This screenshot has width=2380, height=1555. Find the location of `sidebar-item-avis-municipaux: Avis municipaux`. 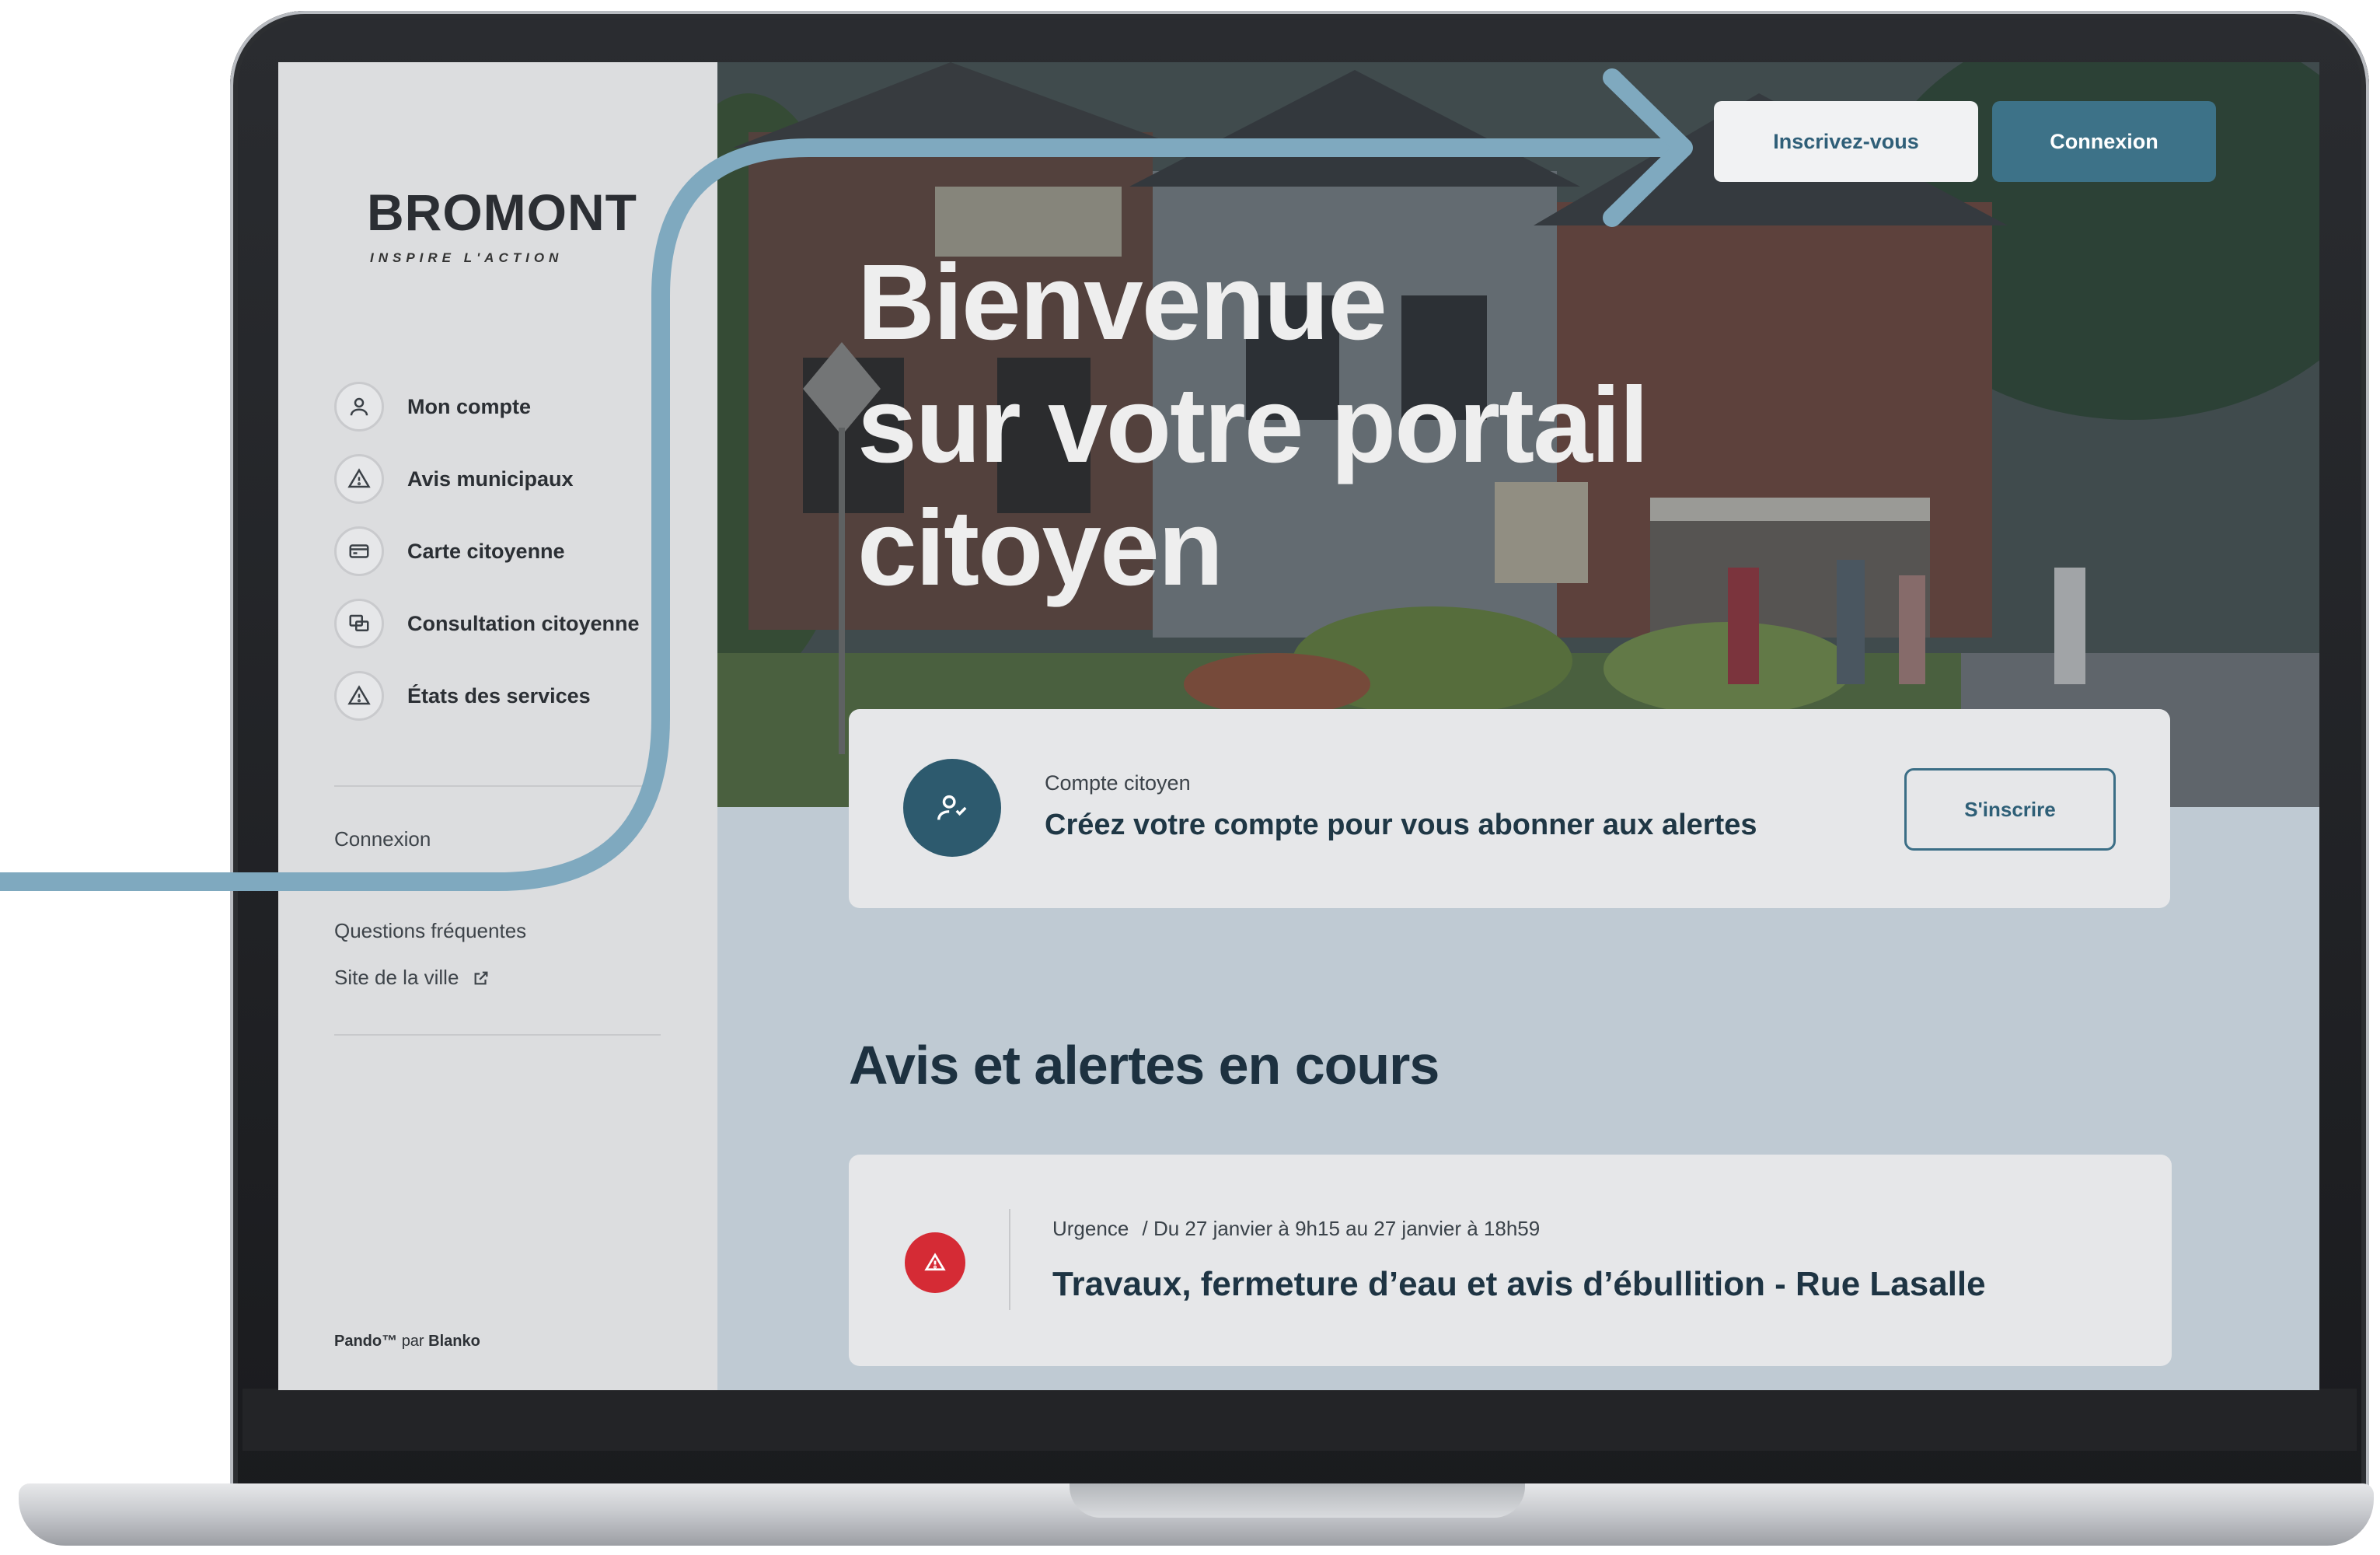

sidebar-item-avis-municipaux: Avis municipaux is located at coordinates (487, 479).